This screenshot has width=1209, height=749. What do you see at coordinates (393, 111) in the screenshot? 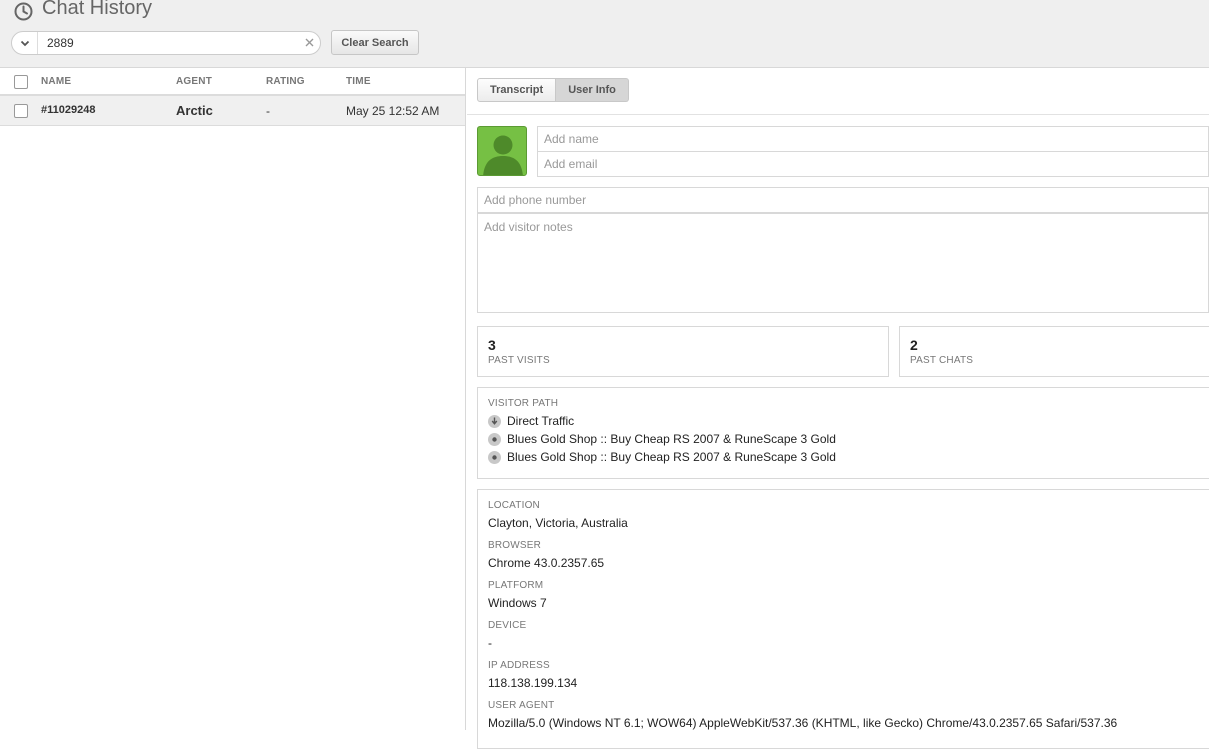
I see `chat-time: May 25 12:52 AM` at bounding box center [393, 111].